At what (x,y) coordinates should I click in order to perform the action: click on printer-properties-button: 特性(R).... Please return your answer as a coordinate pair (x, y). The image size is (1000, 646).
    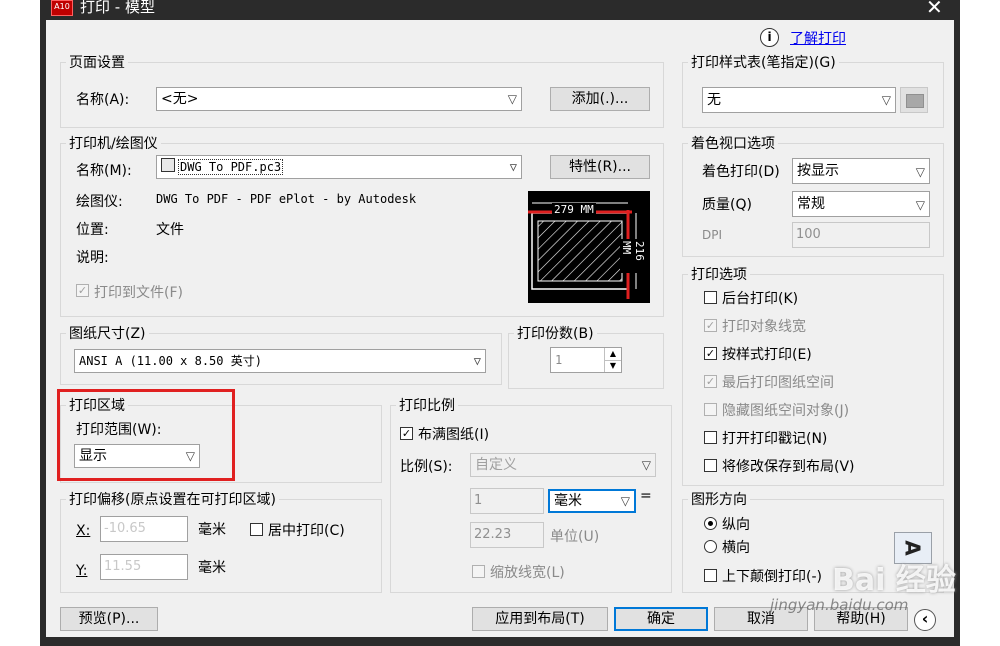
    Looking at the image, I should click on (600, 167).